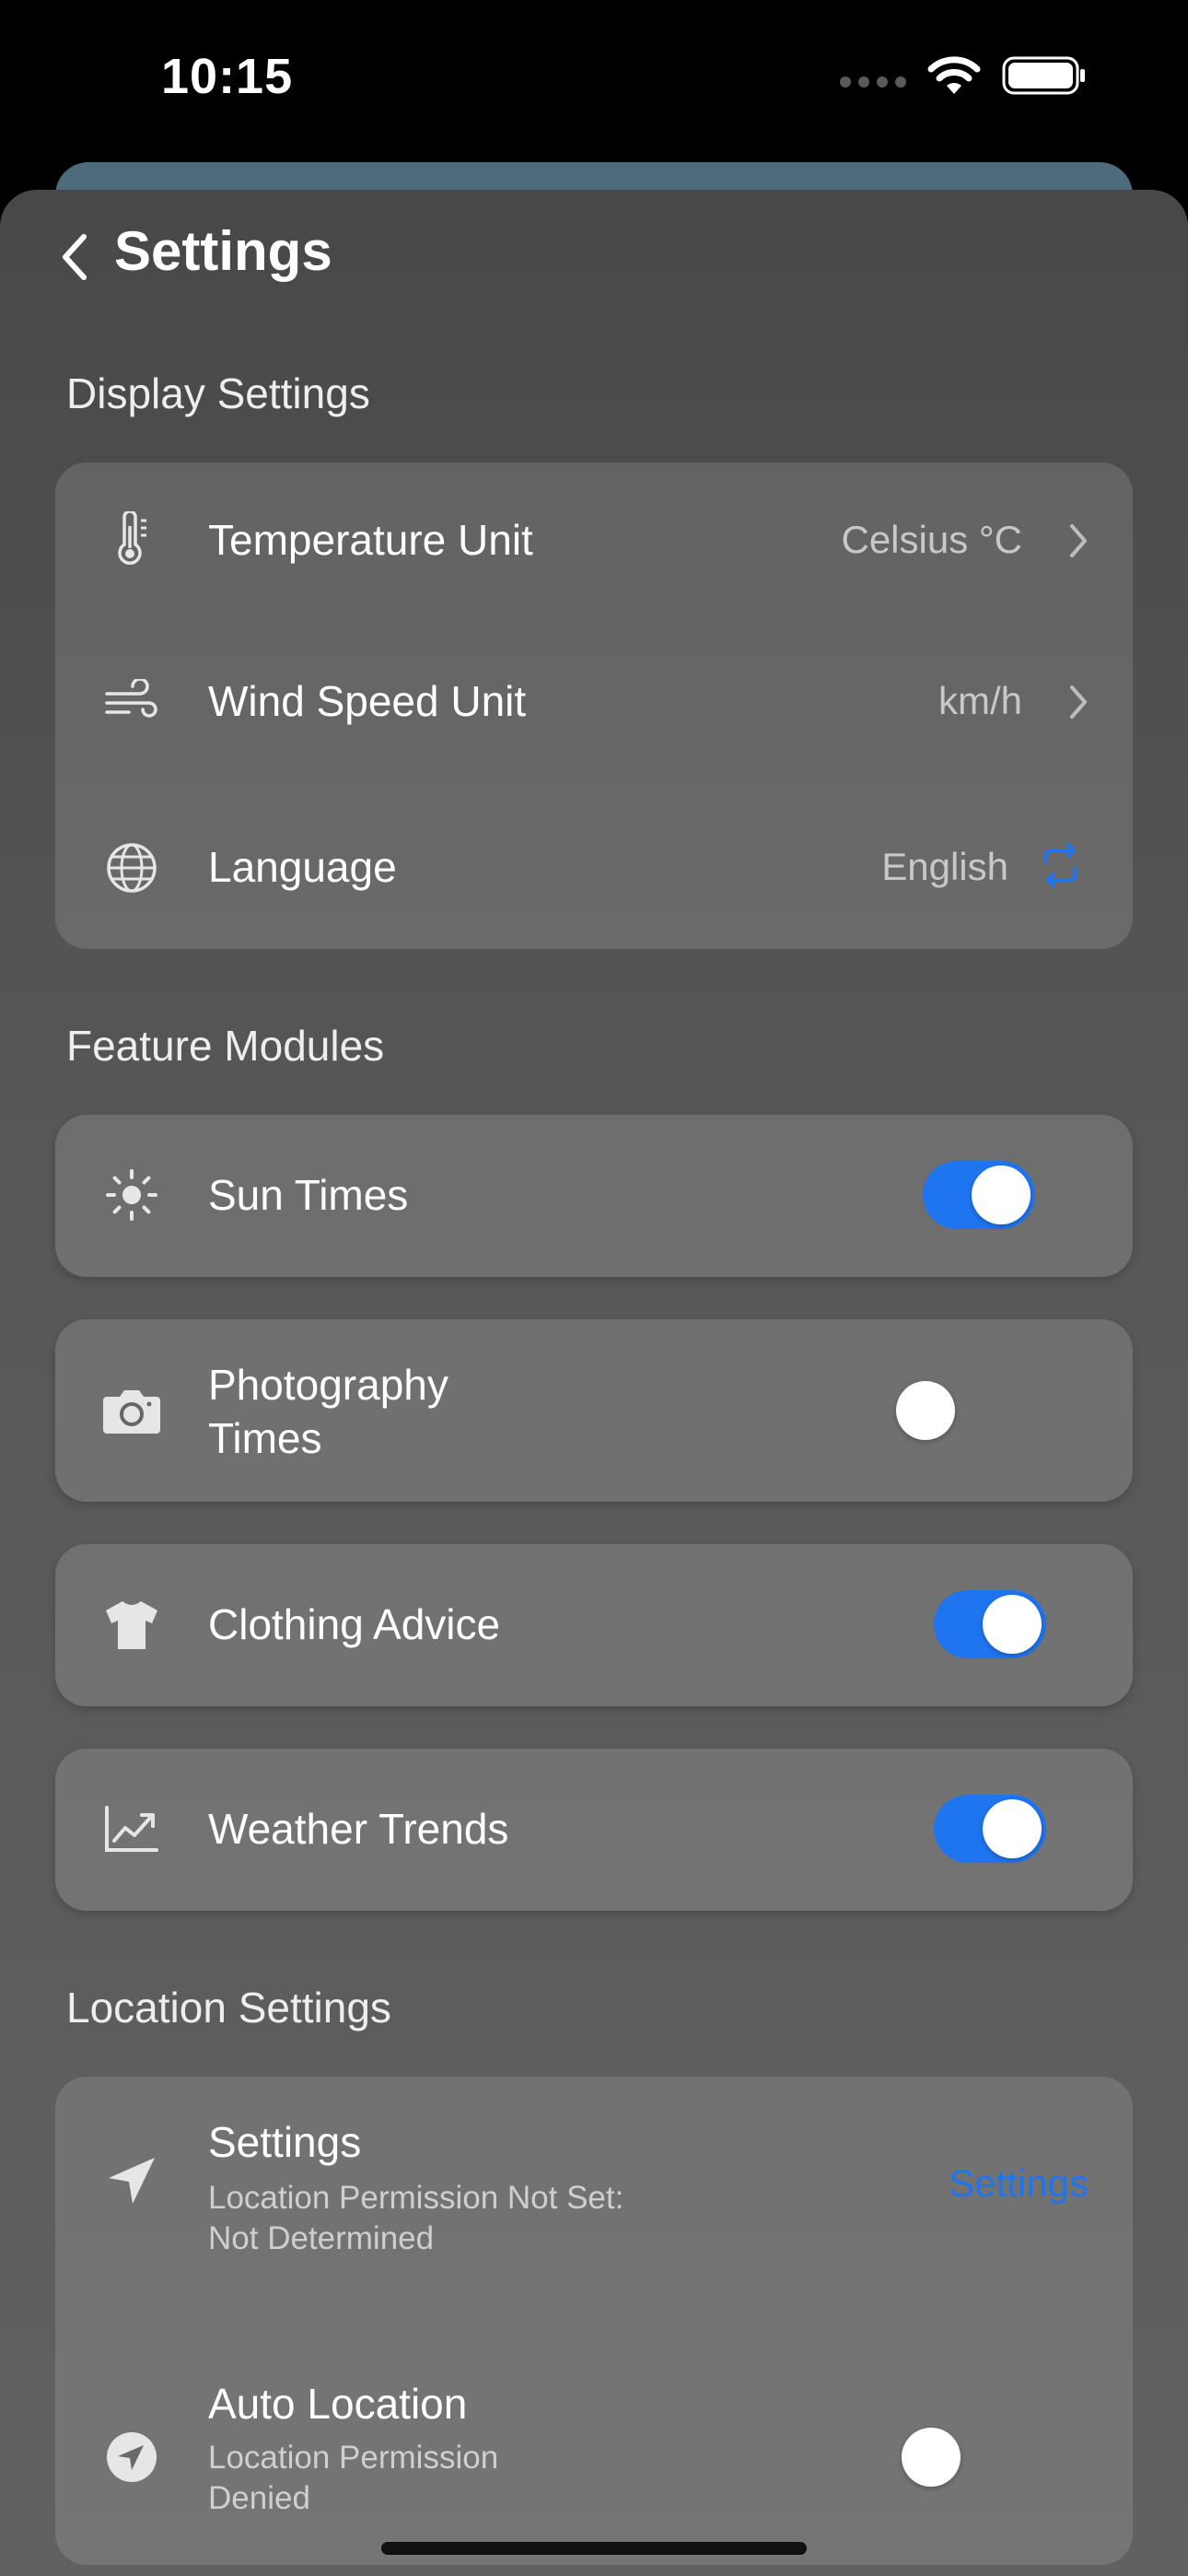 Image resolution: width=1188 pixels, height=2576 pixels. Describe the element at coordinates (954, 75) in the screenshot. I see `wifi-icon` at that location.